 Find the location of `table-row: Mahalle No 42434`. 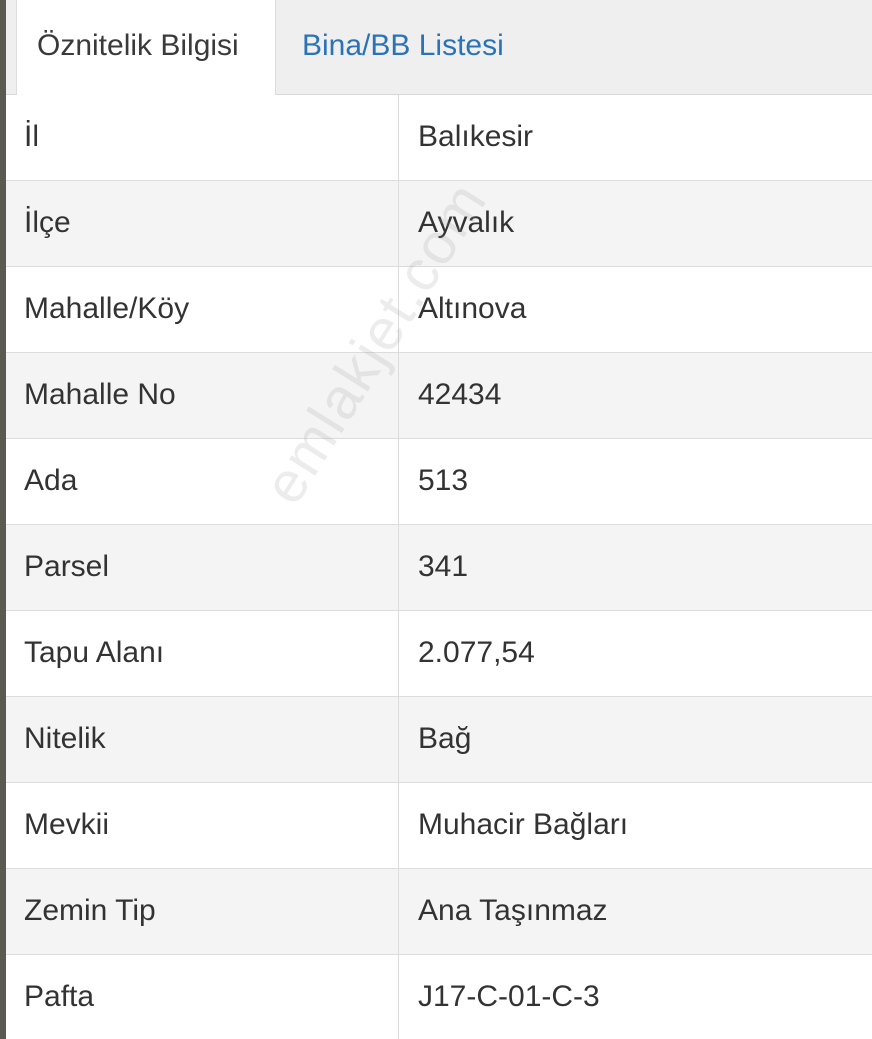

table-row: Mahalle No 42434 is located at coordinates (439, 396).